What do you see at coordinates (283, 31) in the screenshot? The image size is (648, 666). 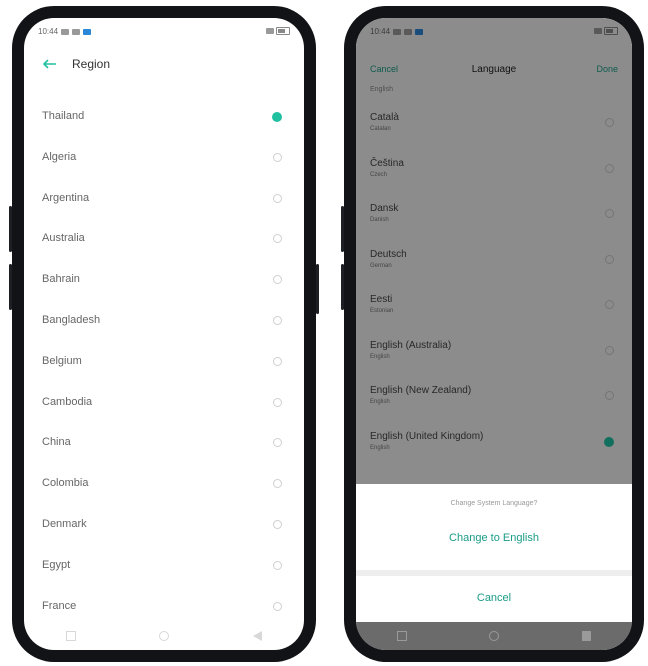 I see `battery-icon` at bounding box center [283, 31].